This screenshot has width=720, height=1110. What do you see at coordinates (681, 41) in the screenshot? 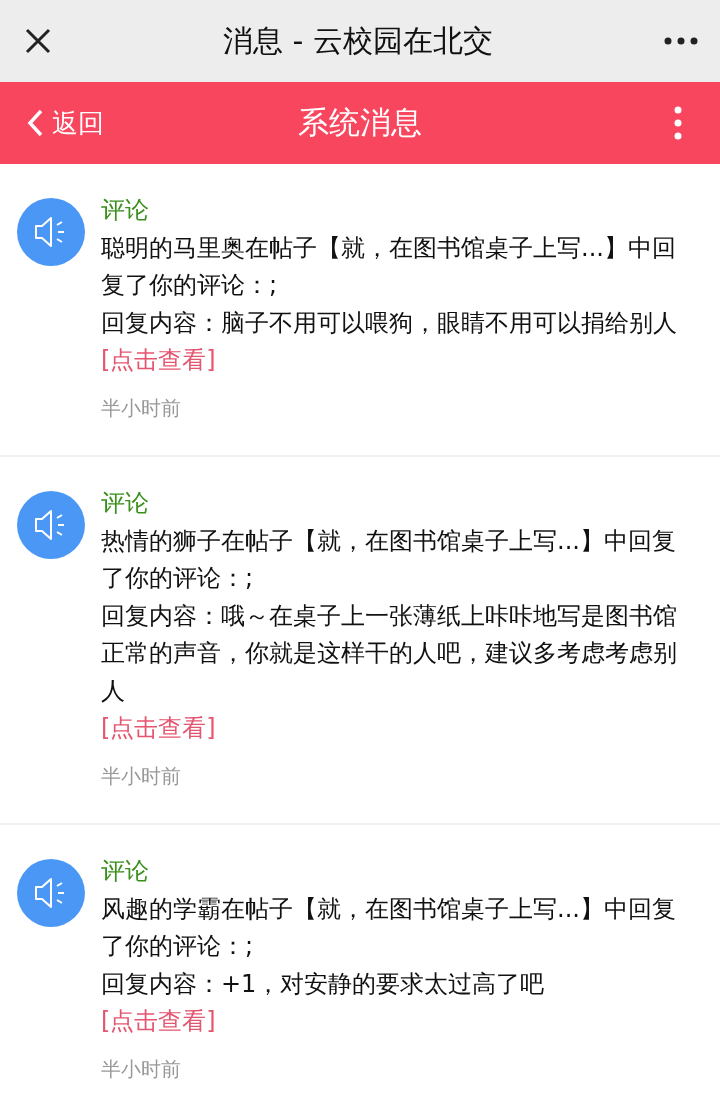
I see `more-icon` at bounding box center [681, 41].